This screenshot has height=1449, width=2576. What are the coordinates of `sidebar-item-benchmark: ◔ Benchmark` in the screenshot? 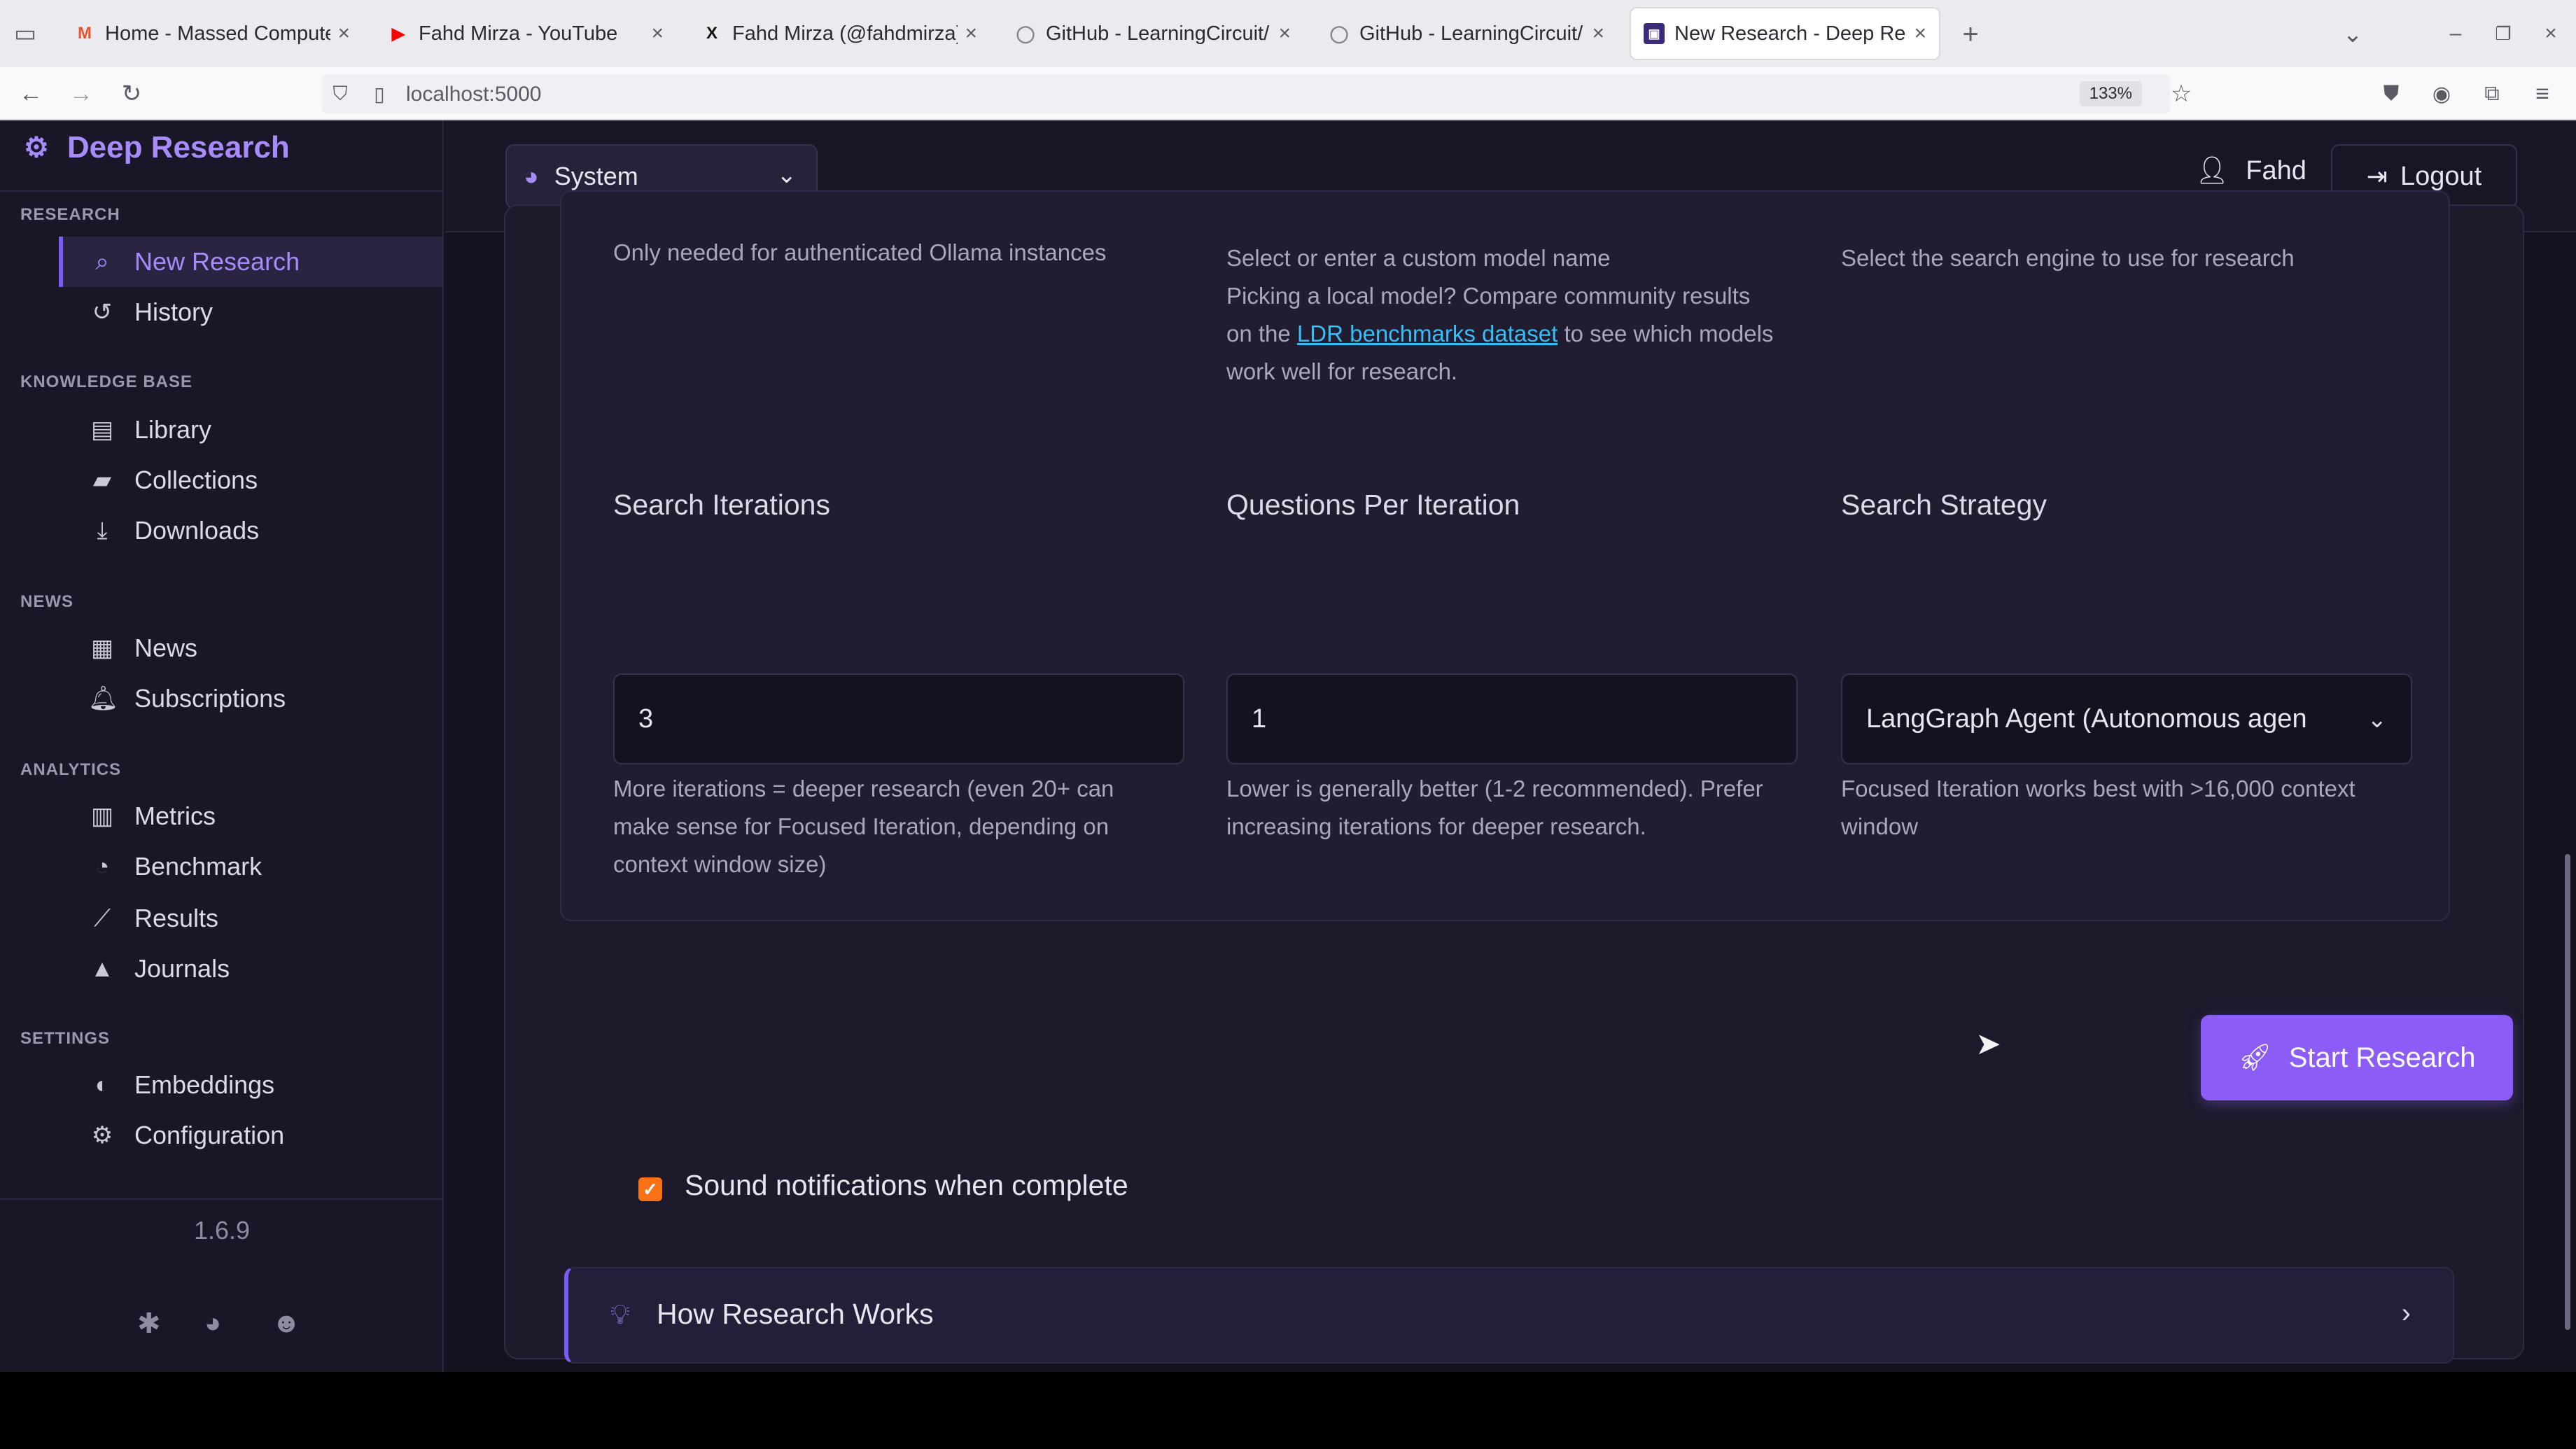 It's located at (250, 866).